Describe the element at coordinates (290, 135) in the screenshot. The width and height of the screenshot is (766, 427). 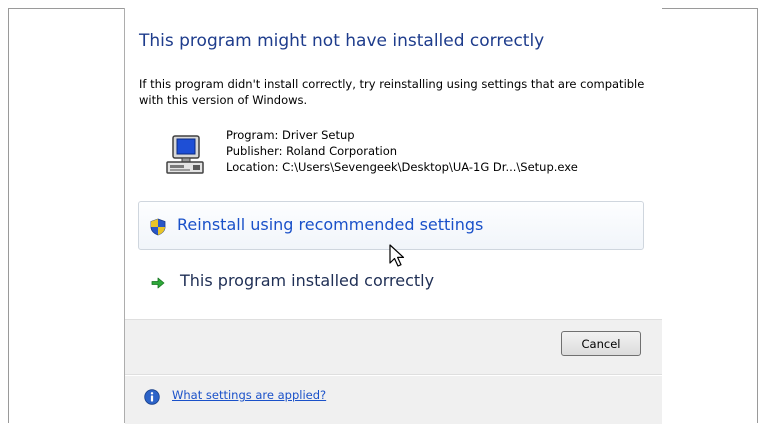
I see `program-name: Program: Driver Setup` at that location.